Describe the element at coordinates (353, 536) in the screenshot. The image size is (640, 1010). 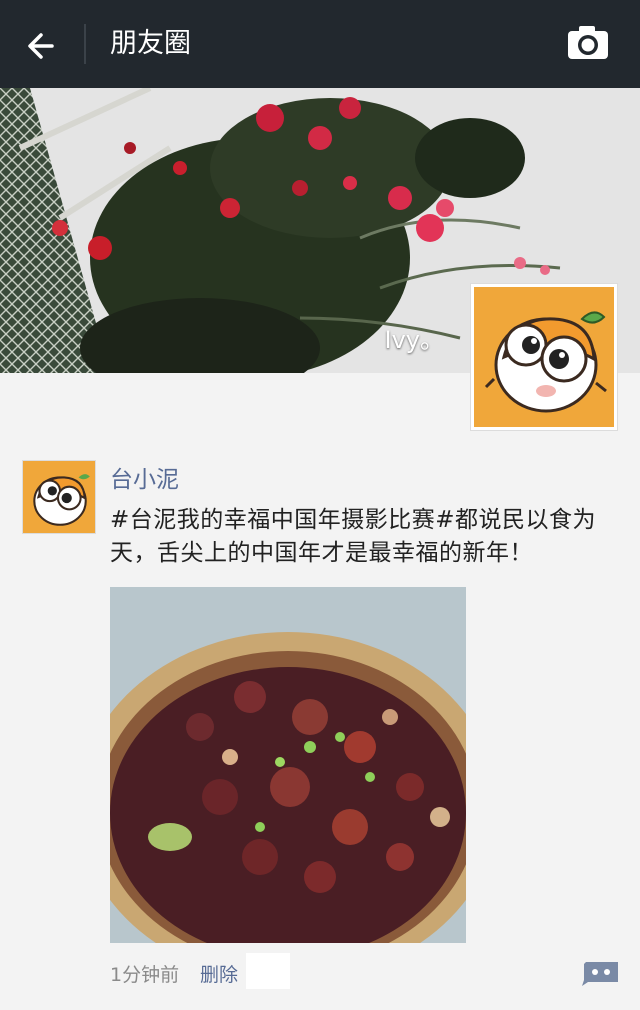
I see `post-text: #台泥我的幸福中国年摄影比赛#都说民以食为天，舌尖上的中国年才是最幸福的新年！` at that location.